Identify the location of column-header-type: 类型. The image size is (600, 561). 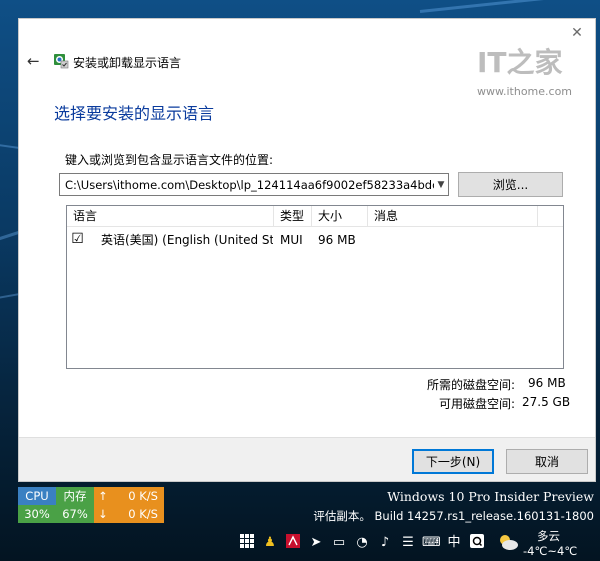
(293, 216).